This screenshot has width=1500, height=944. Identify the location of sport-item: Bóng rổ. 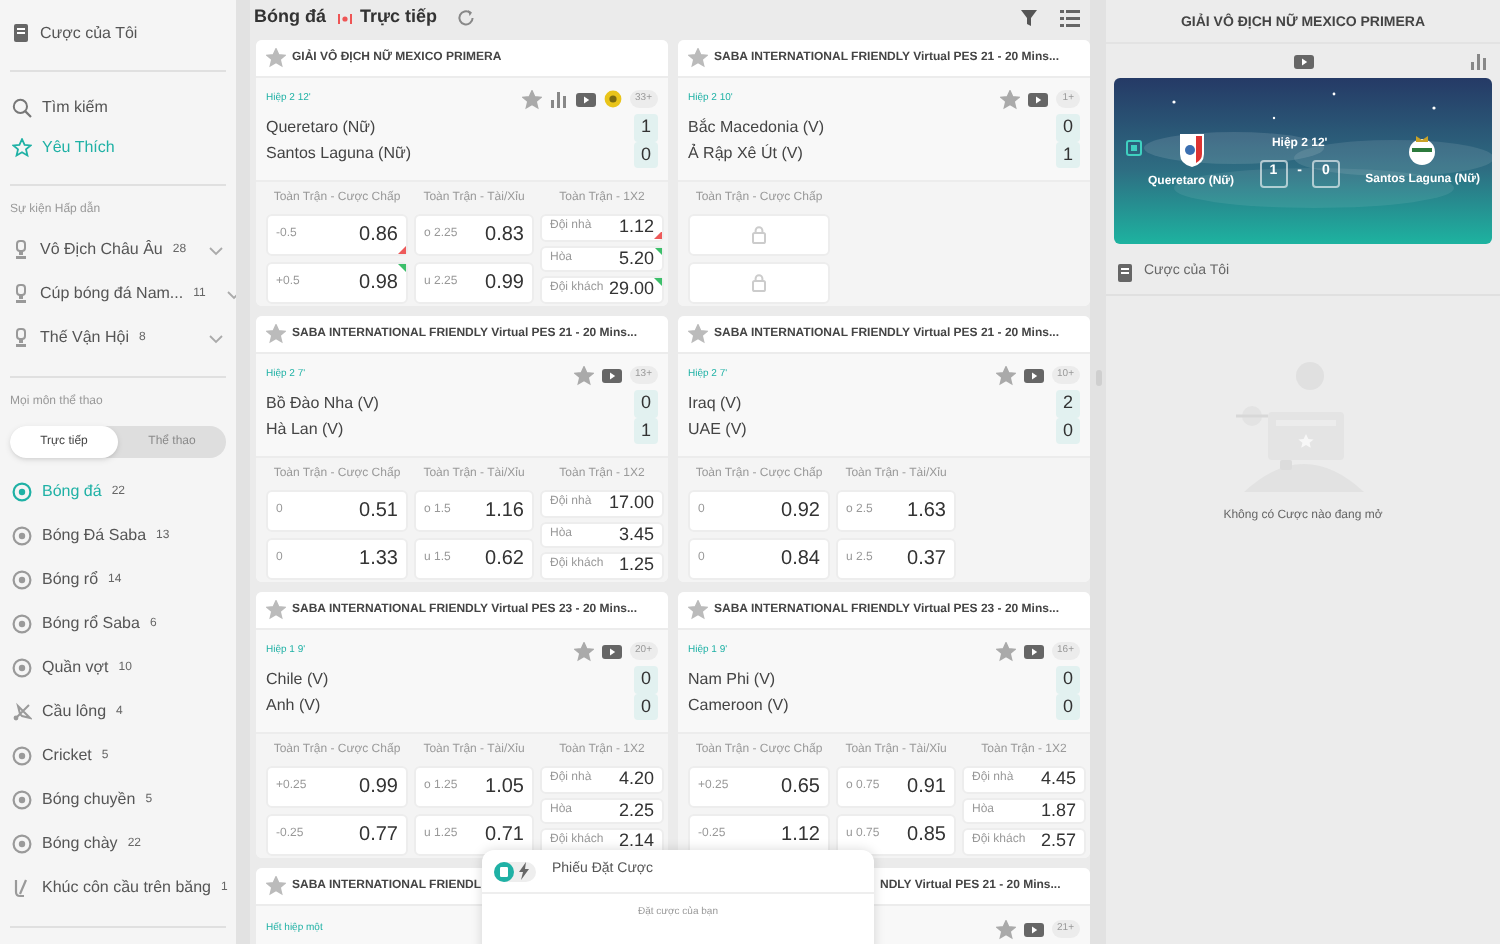
(70, 580).